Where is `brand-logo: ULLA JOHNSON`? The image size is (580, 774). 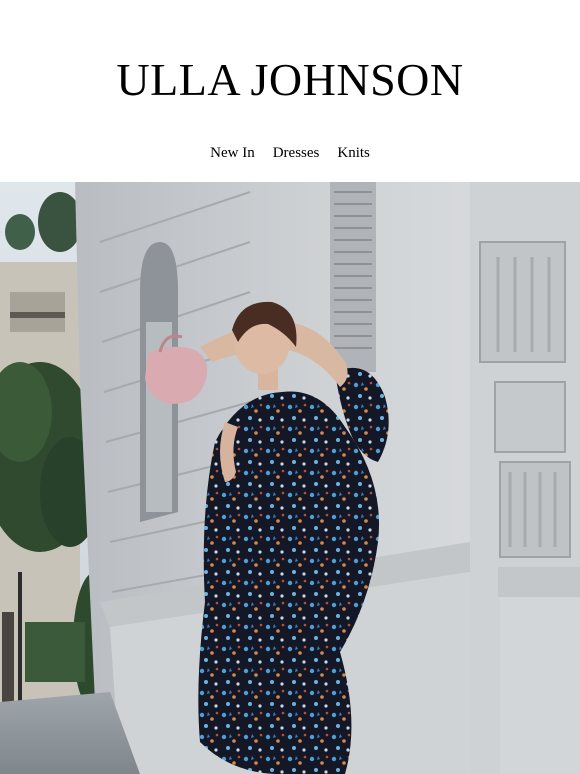
brand-logo: ULLA JOHNSON is located at coordinates (290, 80).